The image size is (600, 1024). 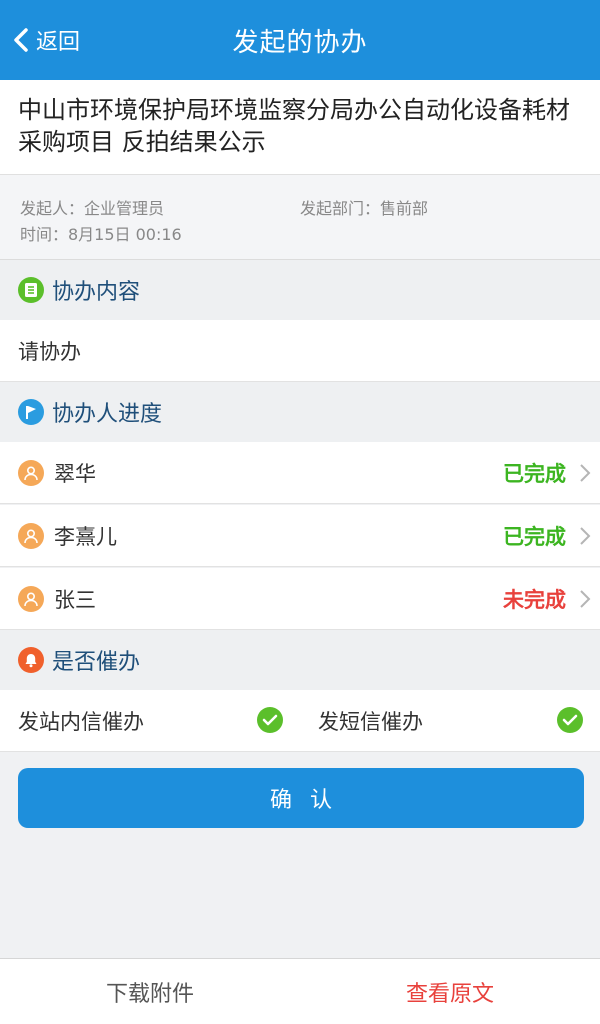 I want to click on download-attachment-button: 下载附件, so click(x=150, y=991).